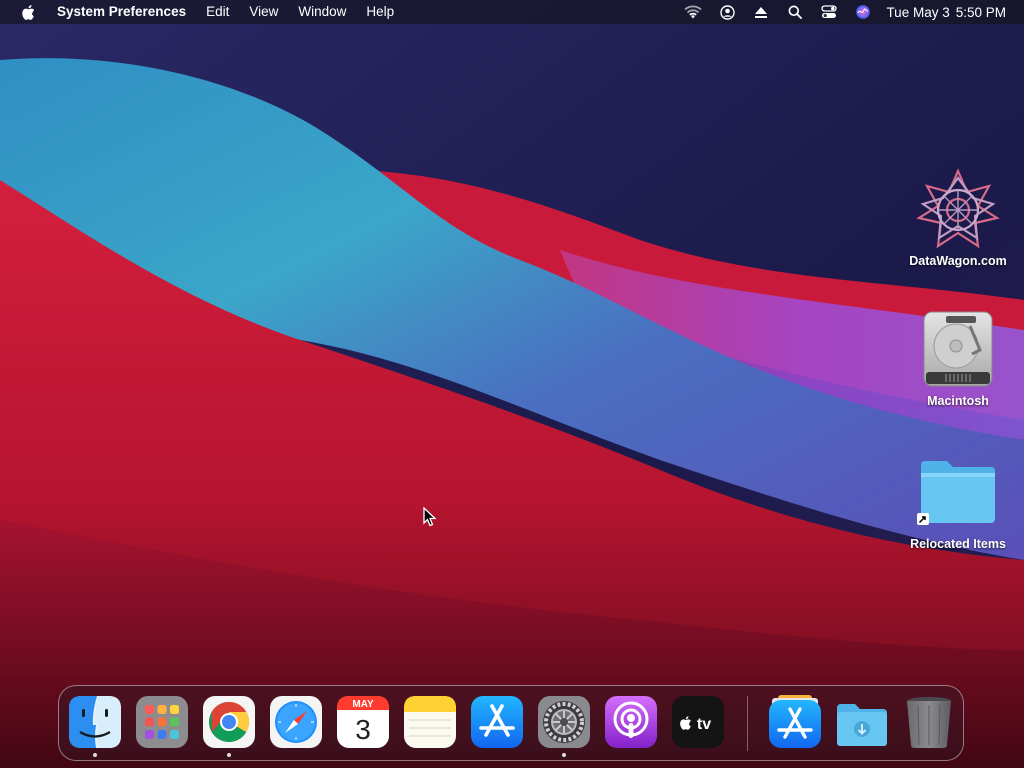 The width and height of the screenshot is (1024, 768). Describe the element at coordinates (727, 12) in the screenshot. I see `user-icon` at that location.